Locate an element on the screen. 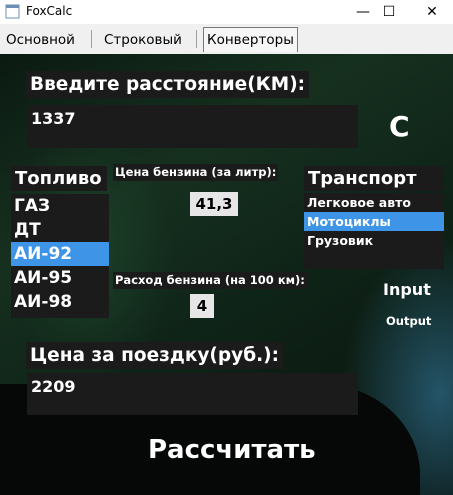 This screenshot has width=453, height=495. minimize-icon: — is located at coordinates (363, 12).